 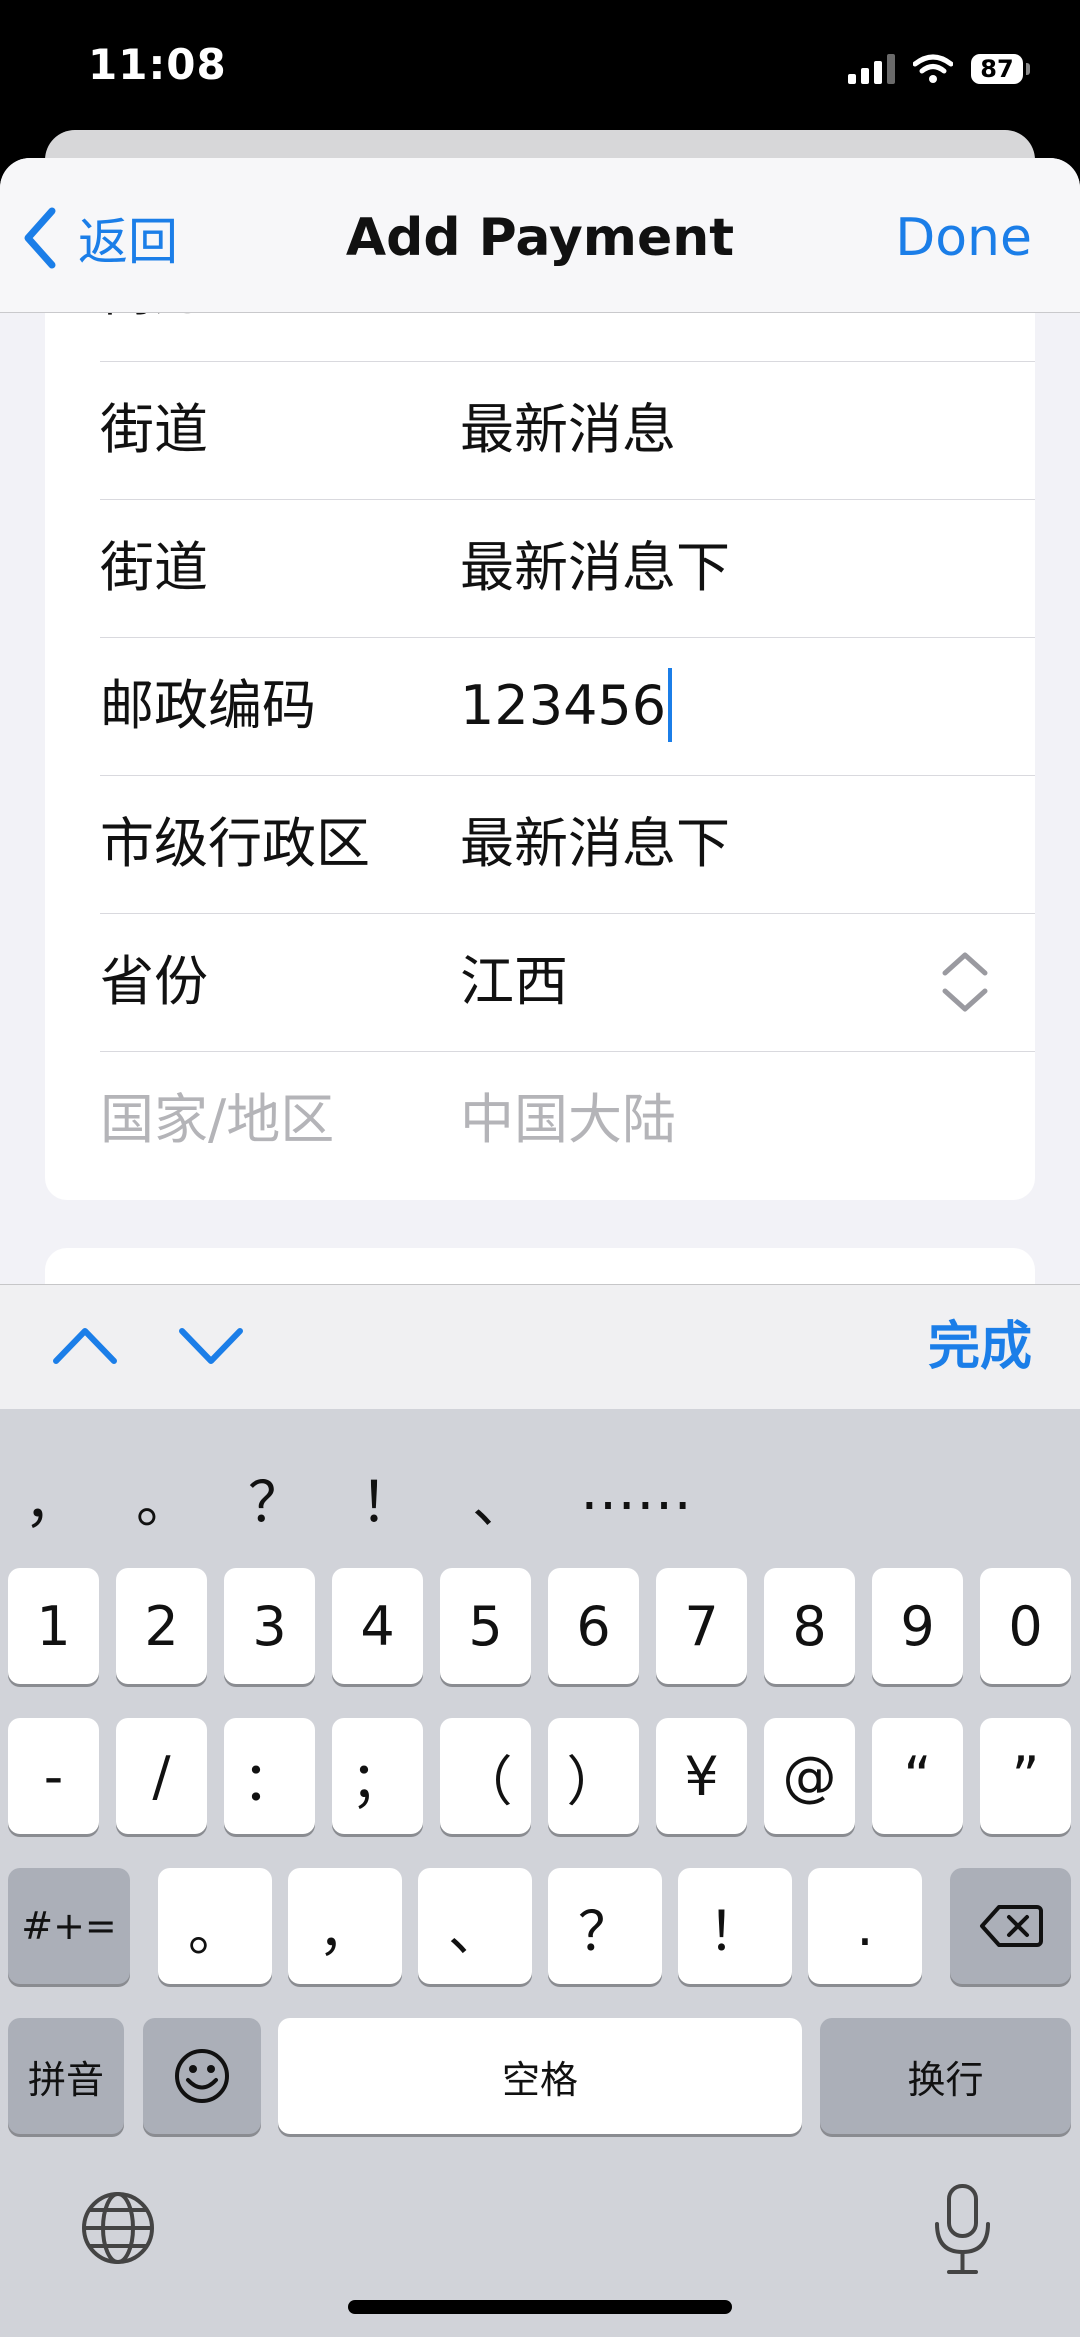 I want to click on key-slash: /, so click(x=161, y=1776).